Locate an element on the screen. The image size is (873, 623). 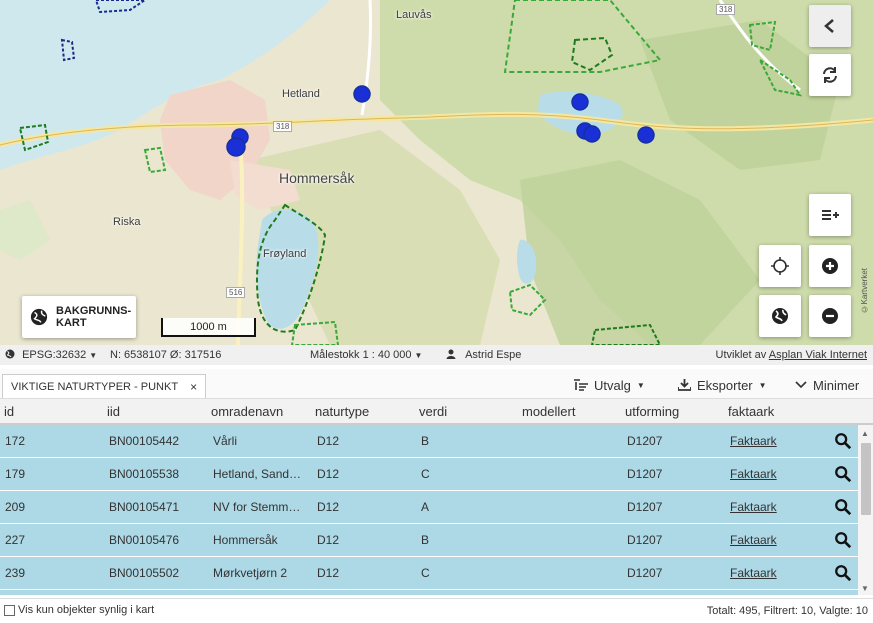
user-icon is located at coordinates (451, 354).